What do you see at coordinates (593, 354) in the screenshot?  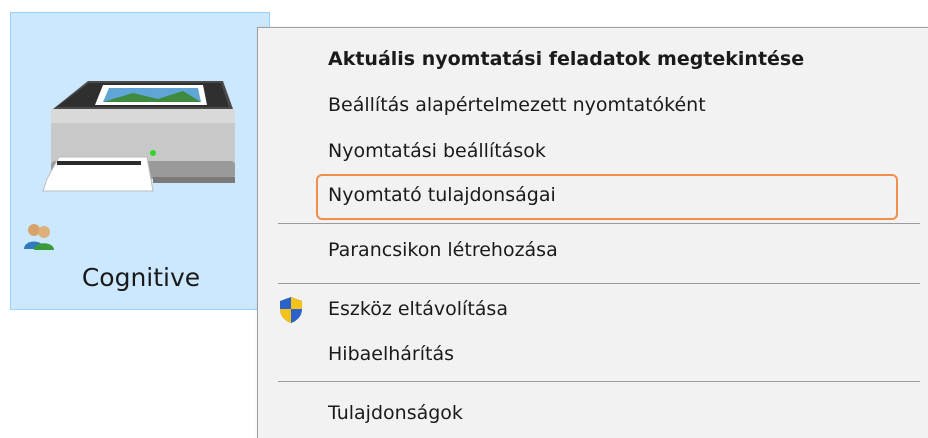 I see `menu-item-troubleshoot: Hibaelhárítás` at bounding box center [593, 354].